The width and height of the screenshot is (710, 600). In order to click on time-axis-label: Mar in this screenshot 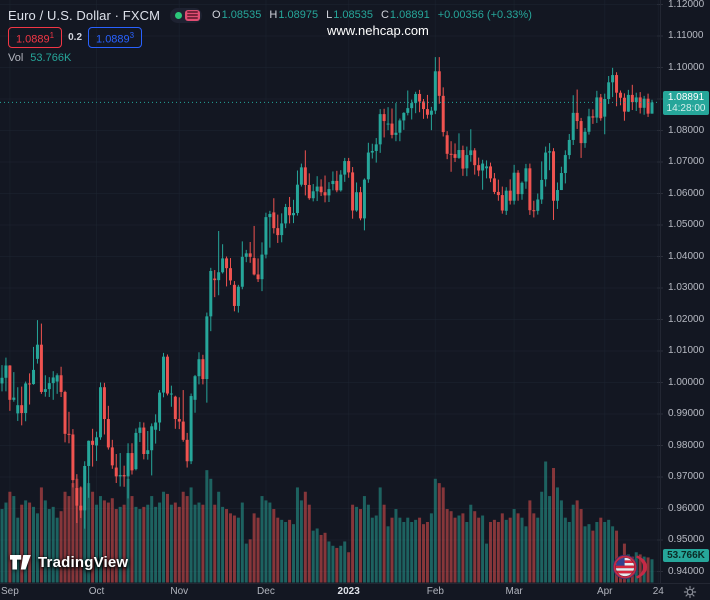, I will do `click(514, 591)`.